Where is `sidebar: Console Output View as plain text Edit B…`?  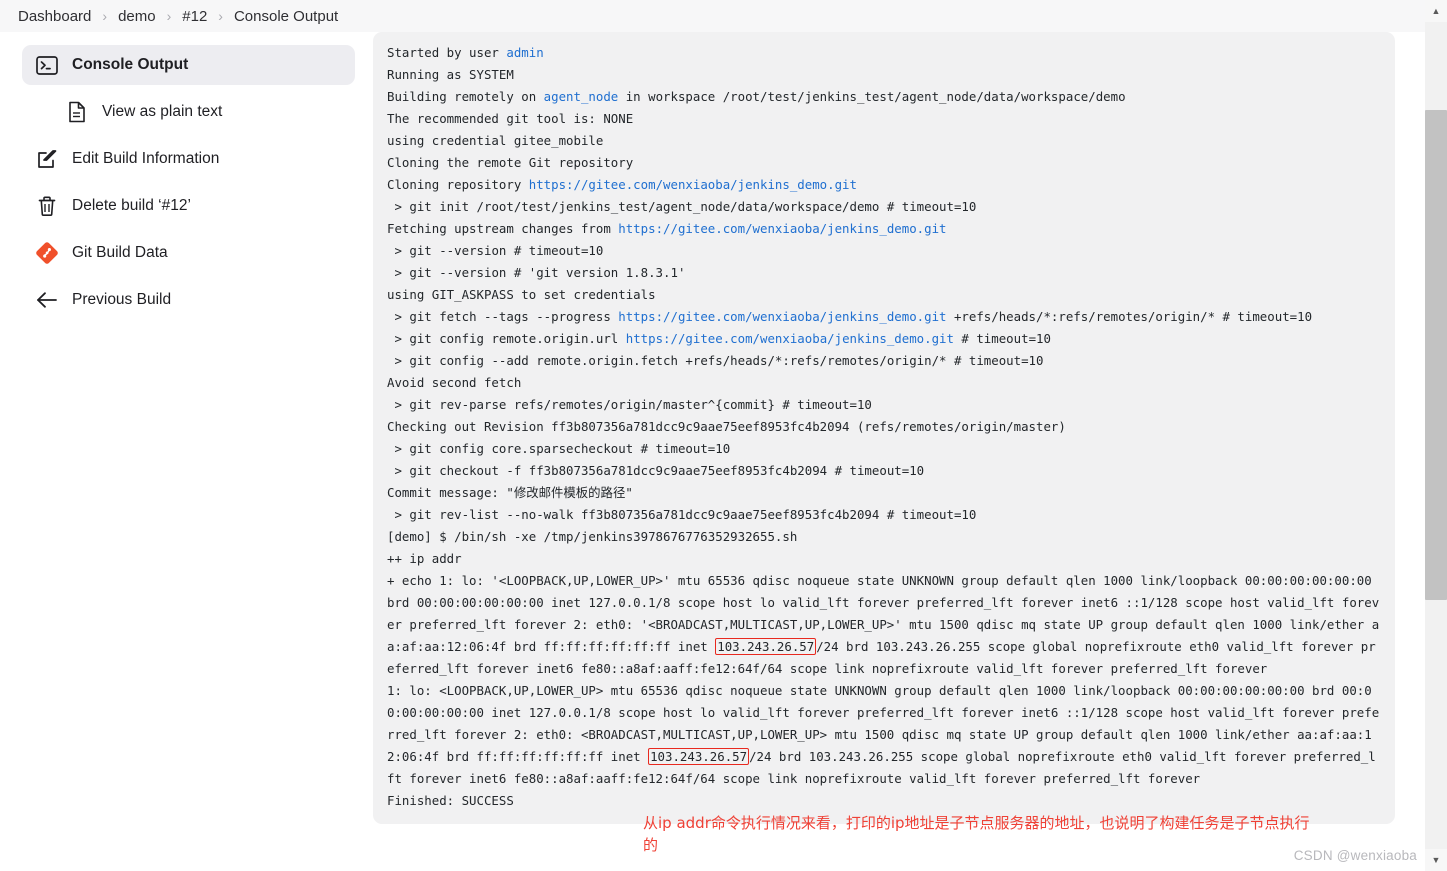 sidebar: Console Output View as plain text Edit B… is located at coordinates (186, 179).